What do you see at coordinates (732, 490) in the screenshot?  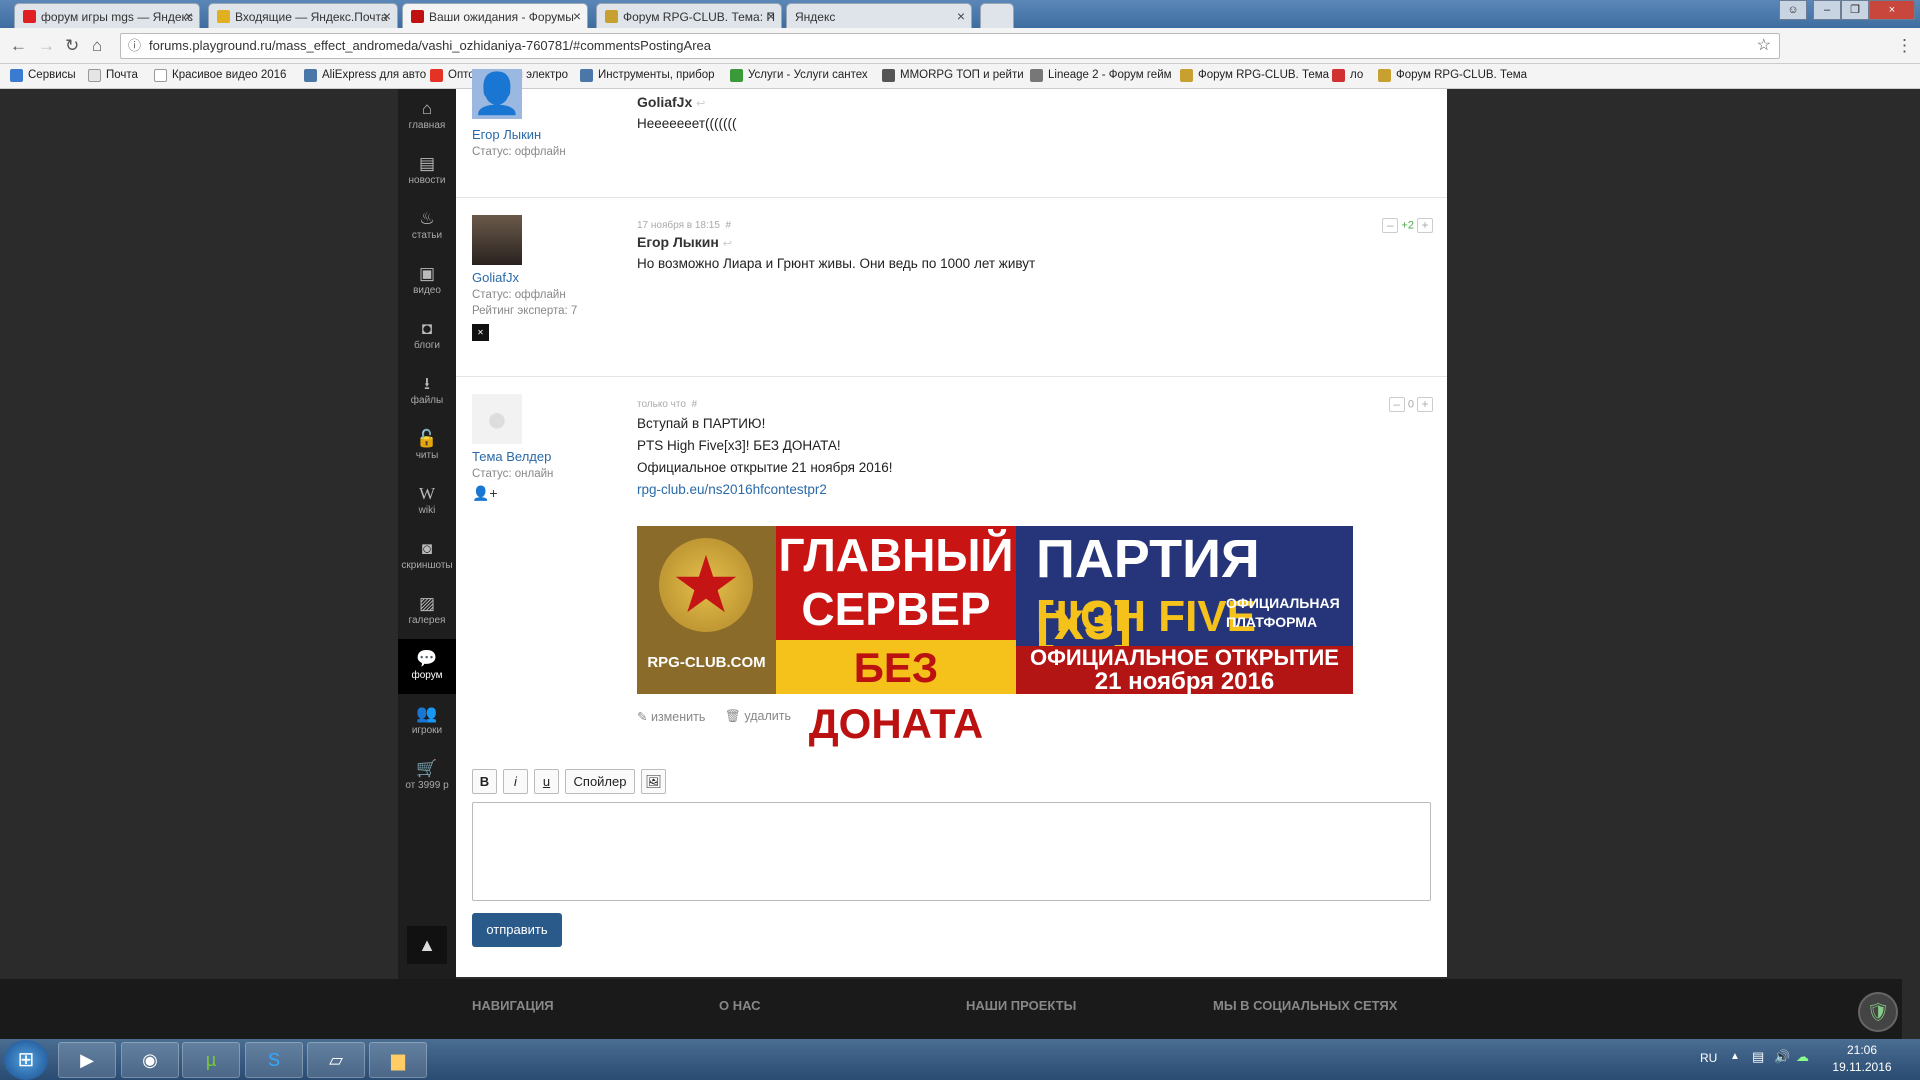 I see `post-link: rpg-club.eu/ns2016hfcontestpr2` at bounding box center [732, 490].